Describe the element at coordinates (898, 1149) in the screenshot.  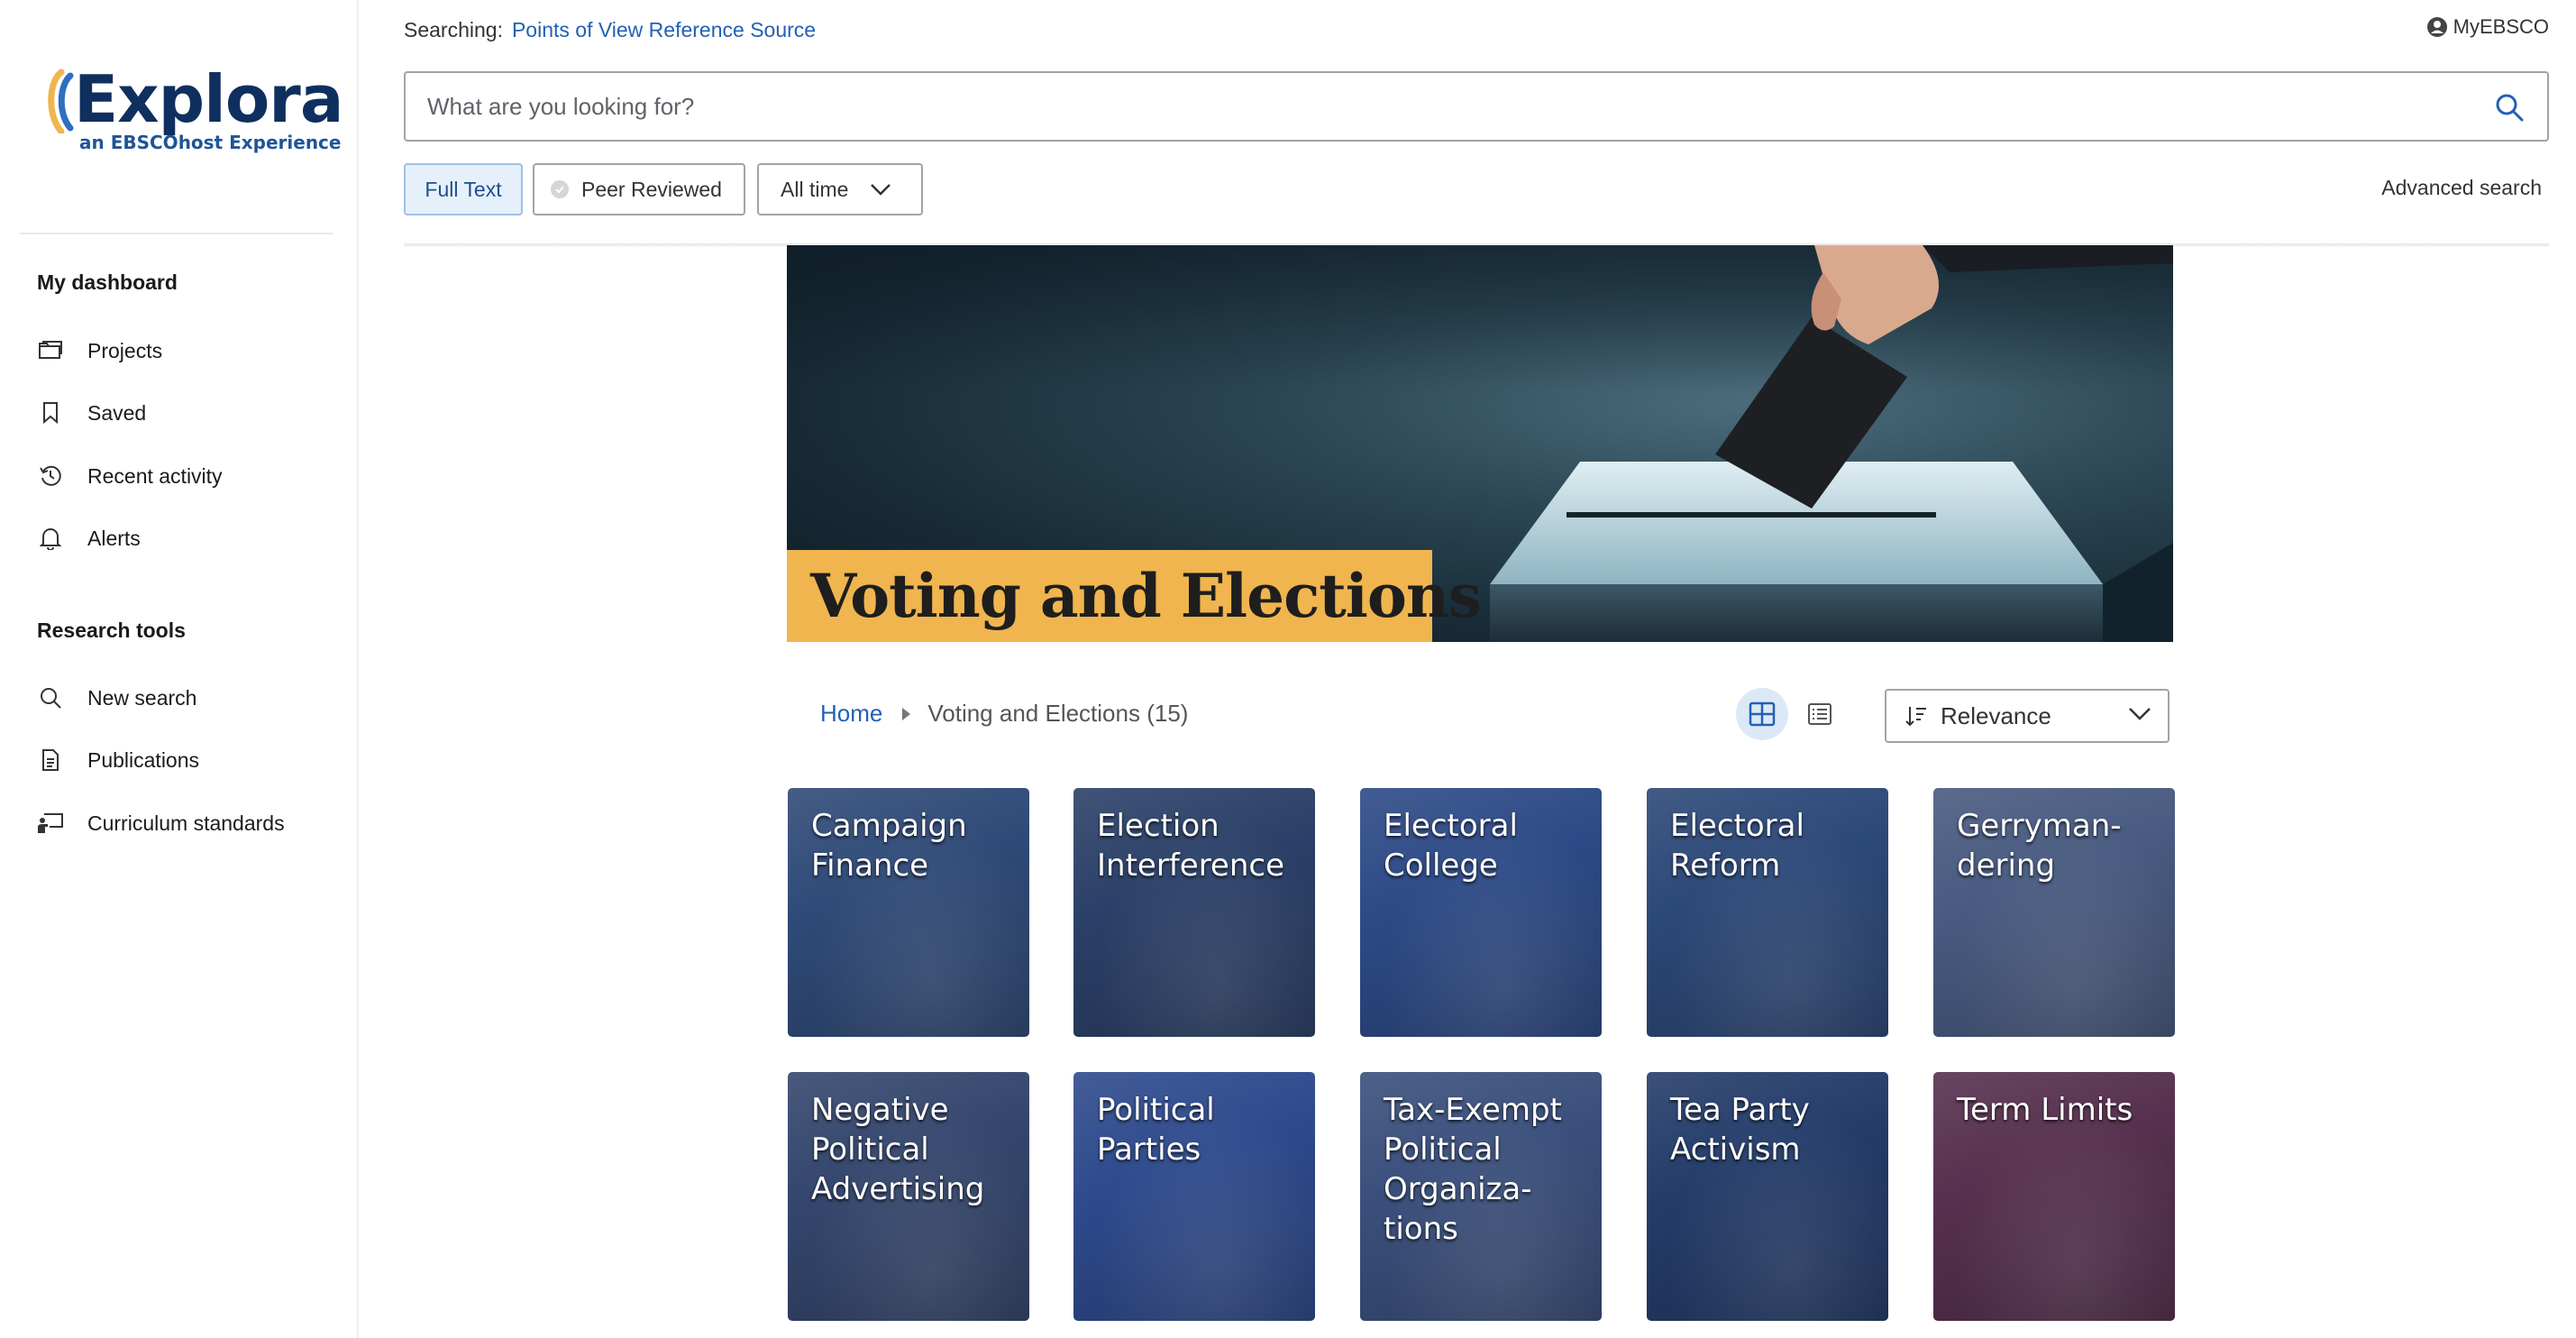
I see `topic-tile-label: Negative Political Advertising` at that location.